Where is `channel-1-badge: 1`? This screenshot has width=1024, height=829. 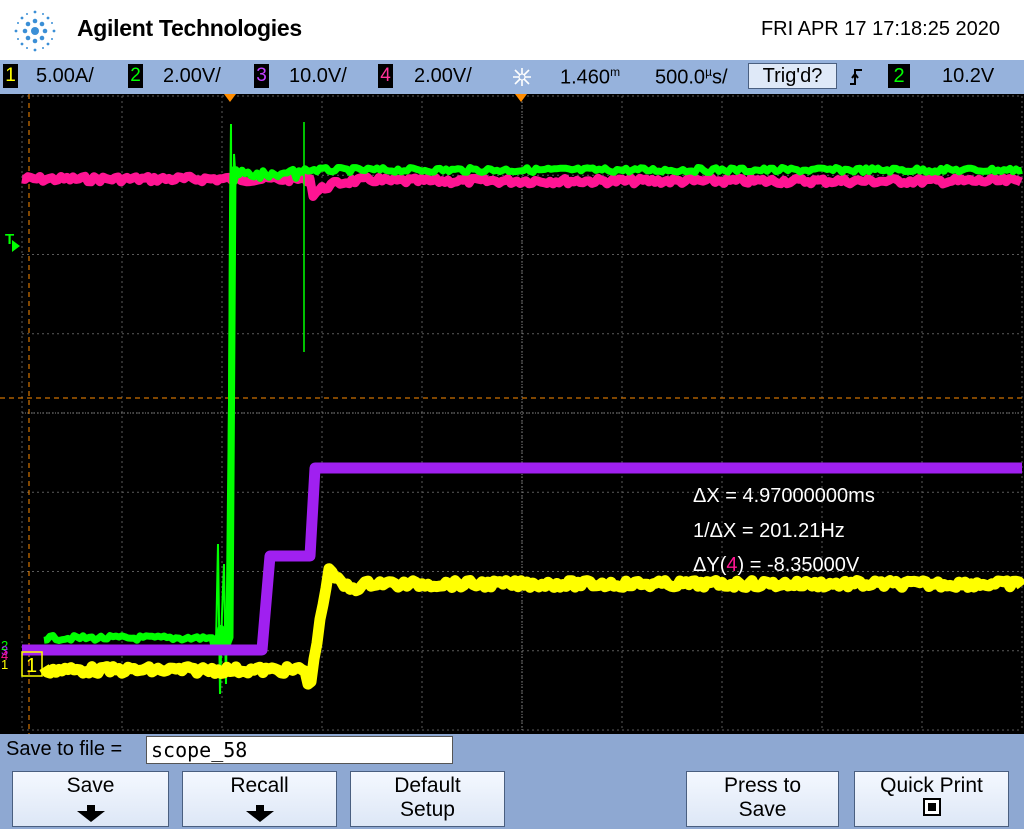 channel-1-badge: 1 is located at coordinates (10, 76).